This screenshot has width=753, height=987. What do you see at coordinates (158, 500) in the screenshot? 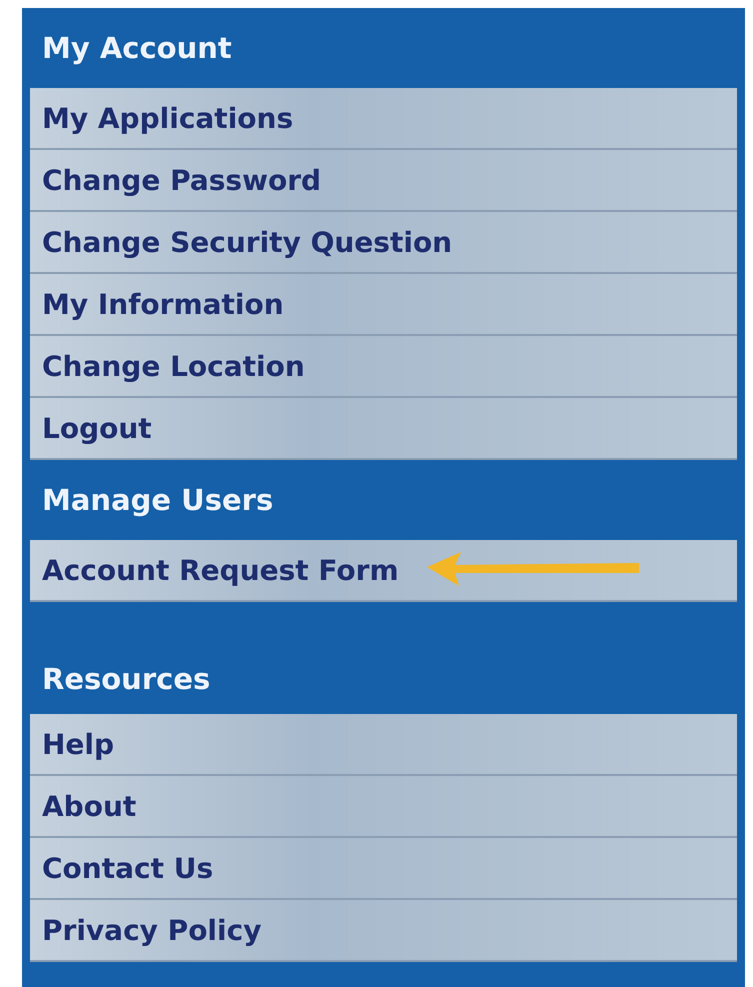
I see `section-heading: Manage Users` at bounding box center [158, 500].